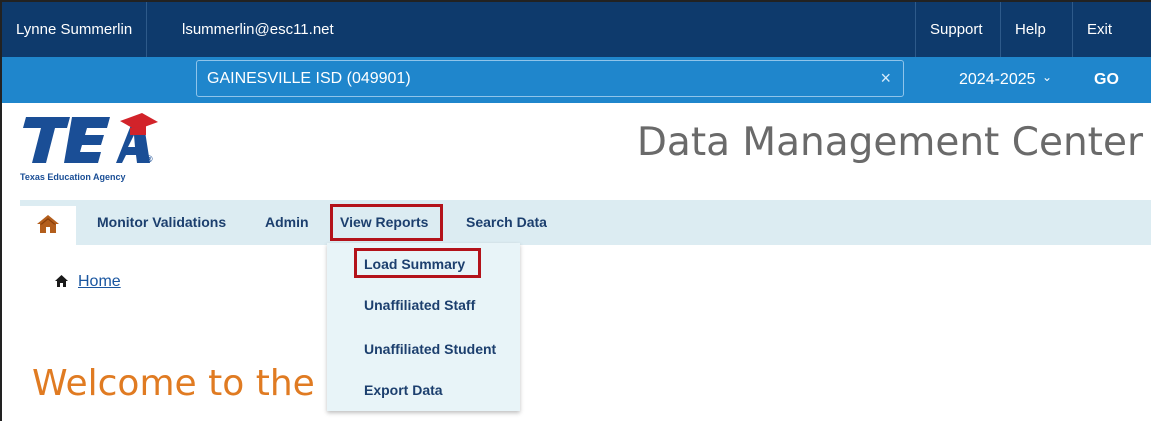 The image size is (1151, 421). I want to click on menu-item-export-data: Export Data, so click(423, 390).